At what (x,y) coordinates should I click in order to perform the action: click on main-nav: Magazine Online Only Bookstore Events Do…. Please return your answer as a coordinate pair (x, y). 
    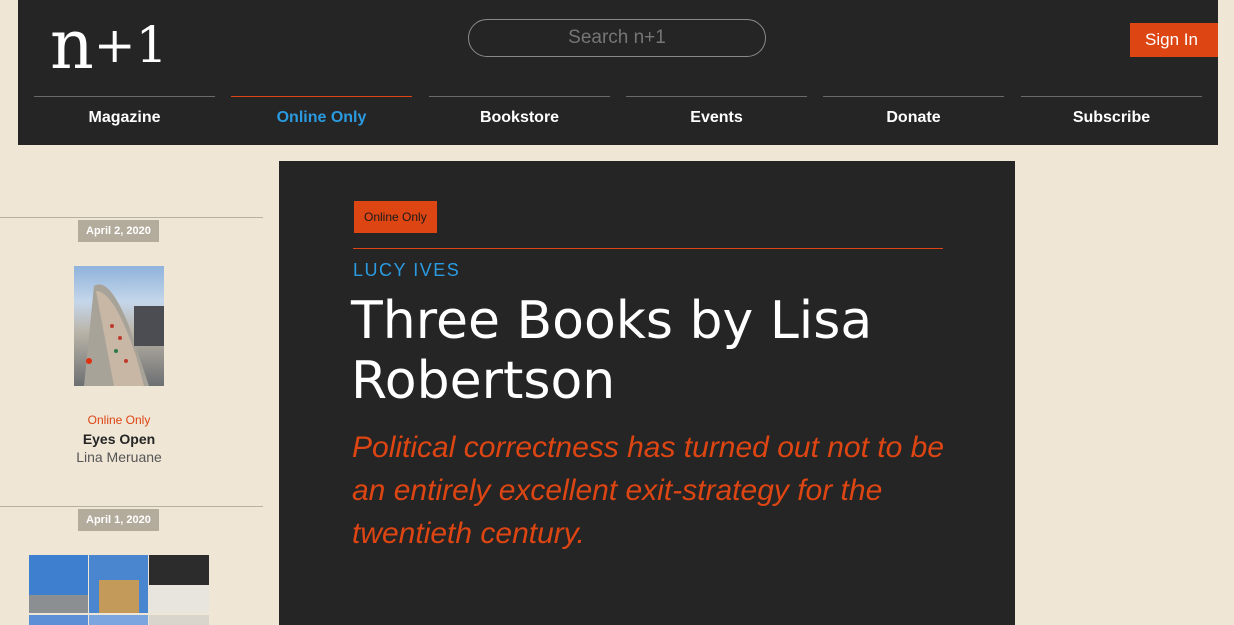
    Looking at the image, I should click on (618, 120).